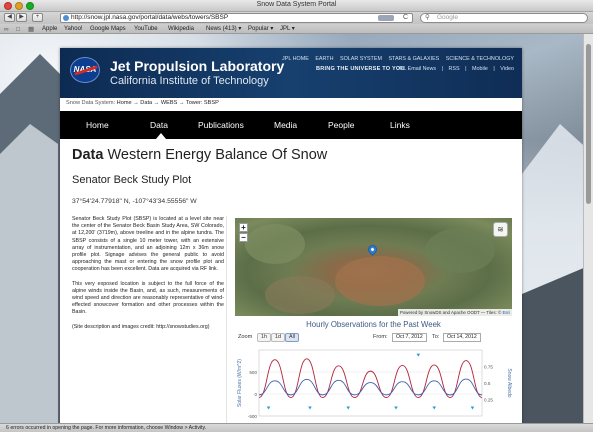  What do you see at coordinates (221, 125) in the screenshot?
I see `nav-publications: Publications` at bounding box center [221, 125].